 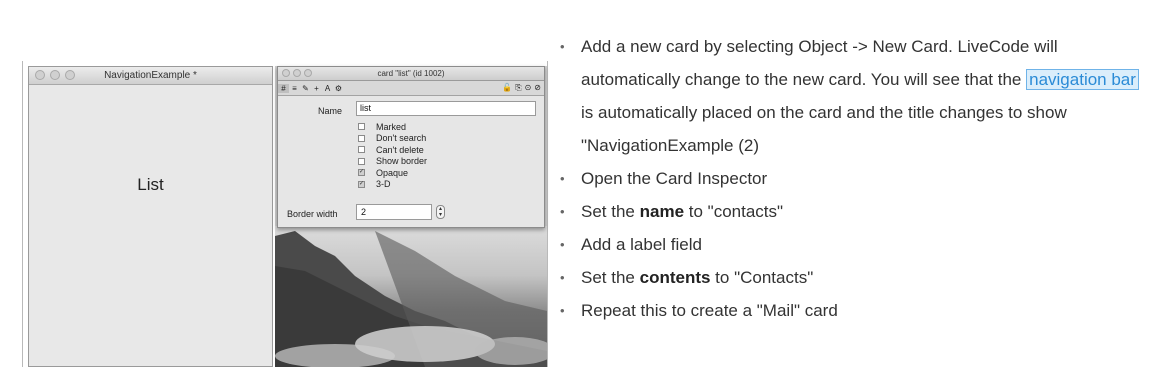 I want to click on inspector-titlebar: card "list" (id 1002), so click(x=411, y=74).